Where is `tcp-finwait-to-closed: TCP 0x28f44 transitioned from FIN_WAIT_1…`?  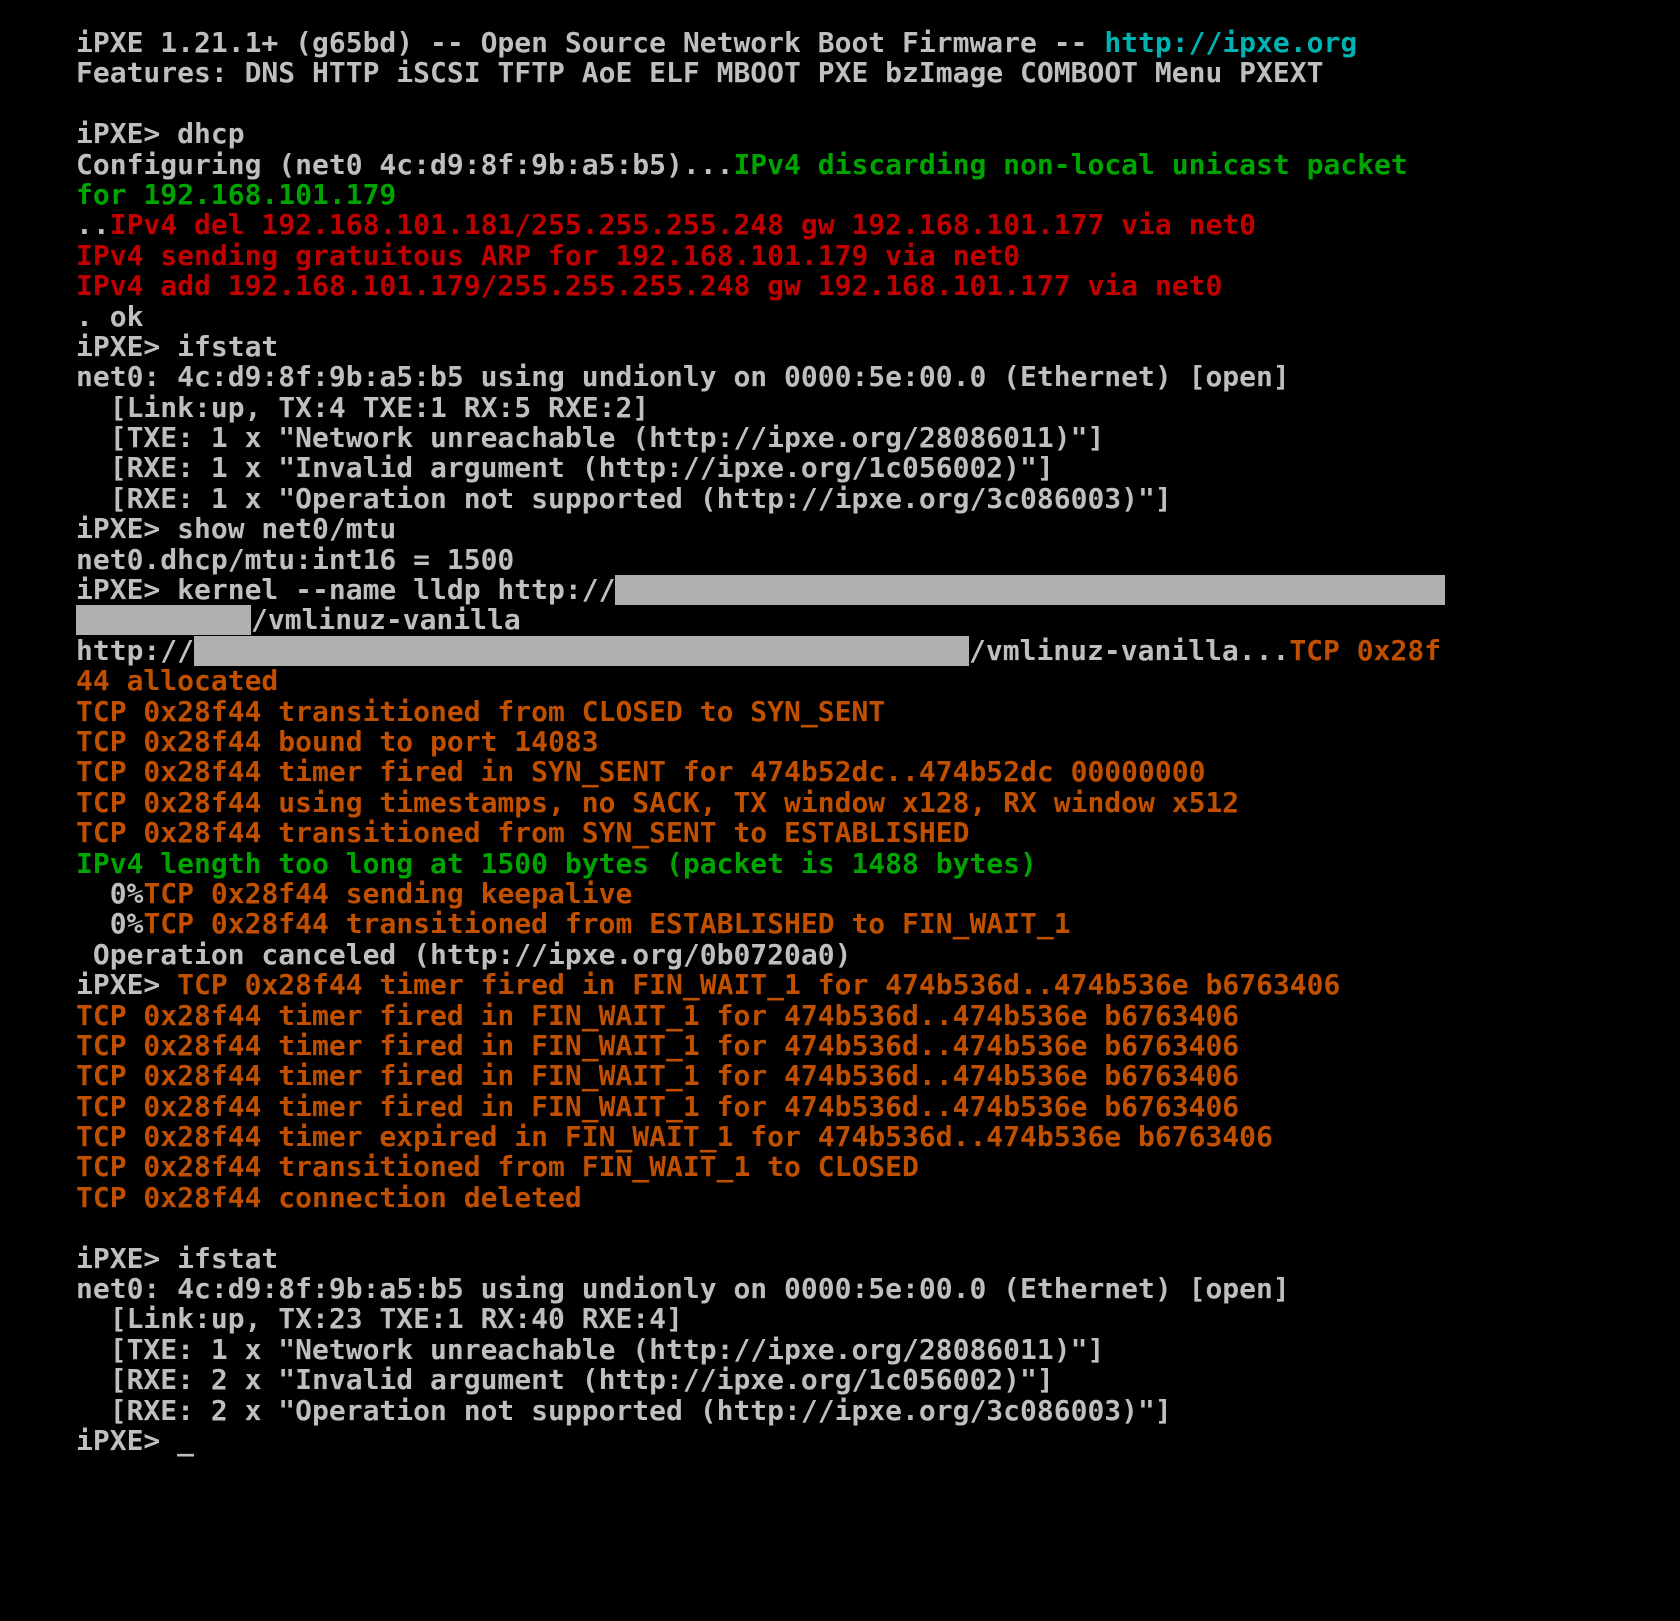
tcp-finwait-to-closed: TCP 0x28f44 transitioned from FIN_WAIT_1… is located at coordinates (871, 1167).